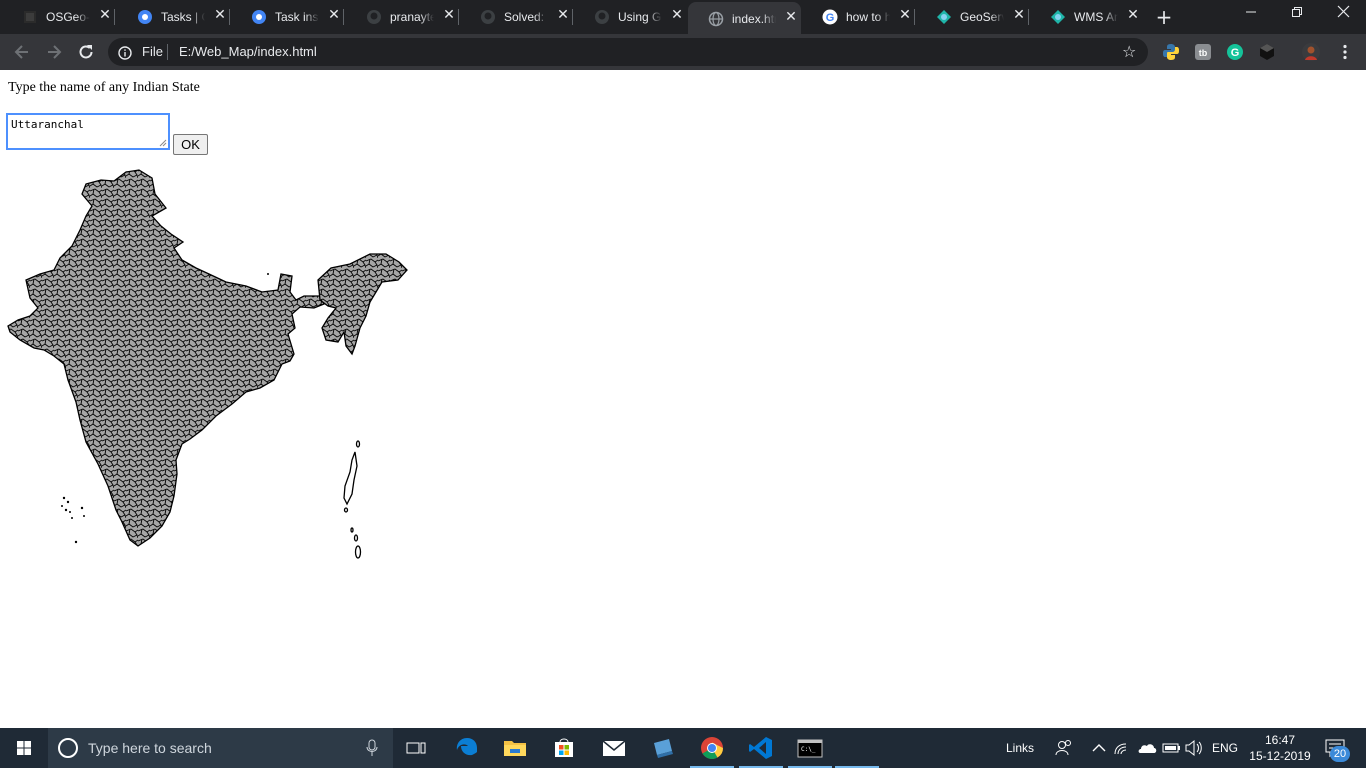 The image size is (1366, 772). I want to click on tab-title: Using Git, so click(640, 17).